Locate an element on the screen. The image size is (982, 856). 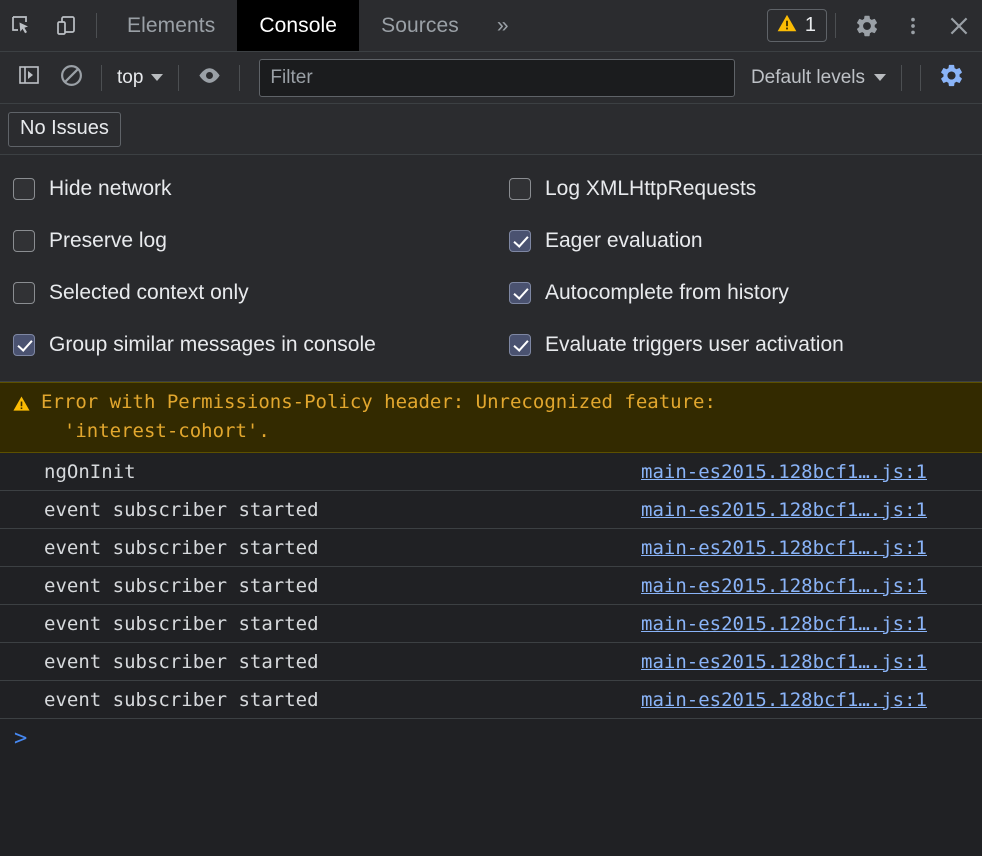
setting-selected-context-only-label: Selected context only is located at coordinates (149, 292).